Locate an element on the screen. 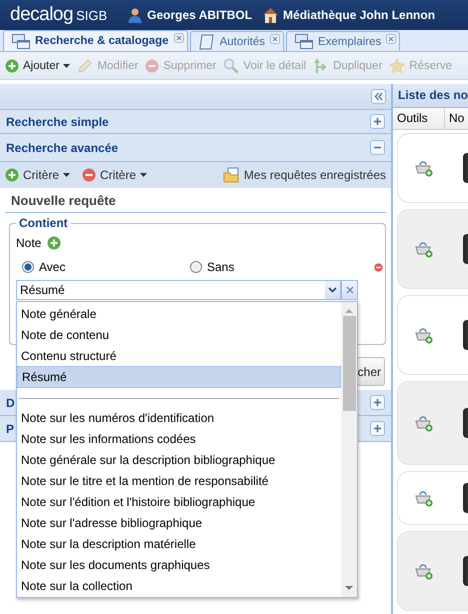 The image size is (468, 614). dropdown-option: Note sur le titre et la mention de responsabilité is located at coordinates (179, 481).